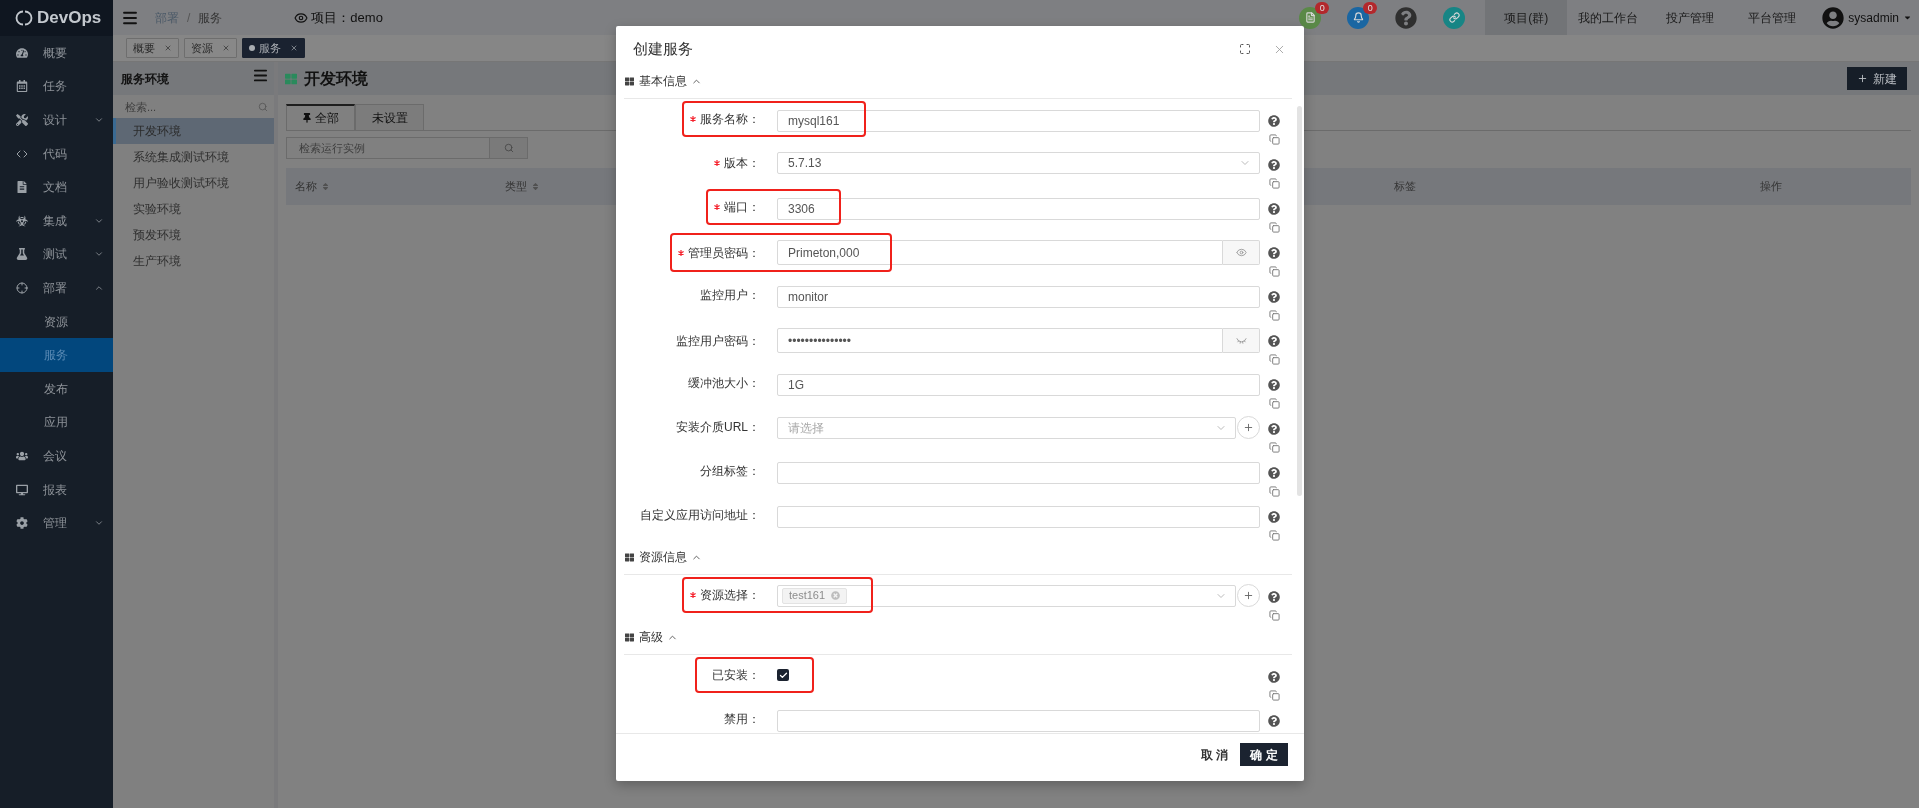 This screenshot has width=1919, height=808. I want to click on avatar-icon, so click(1833, 17).